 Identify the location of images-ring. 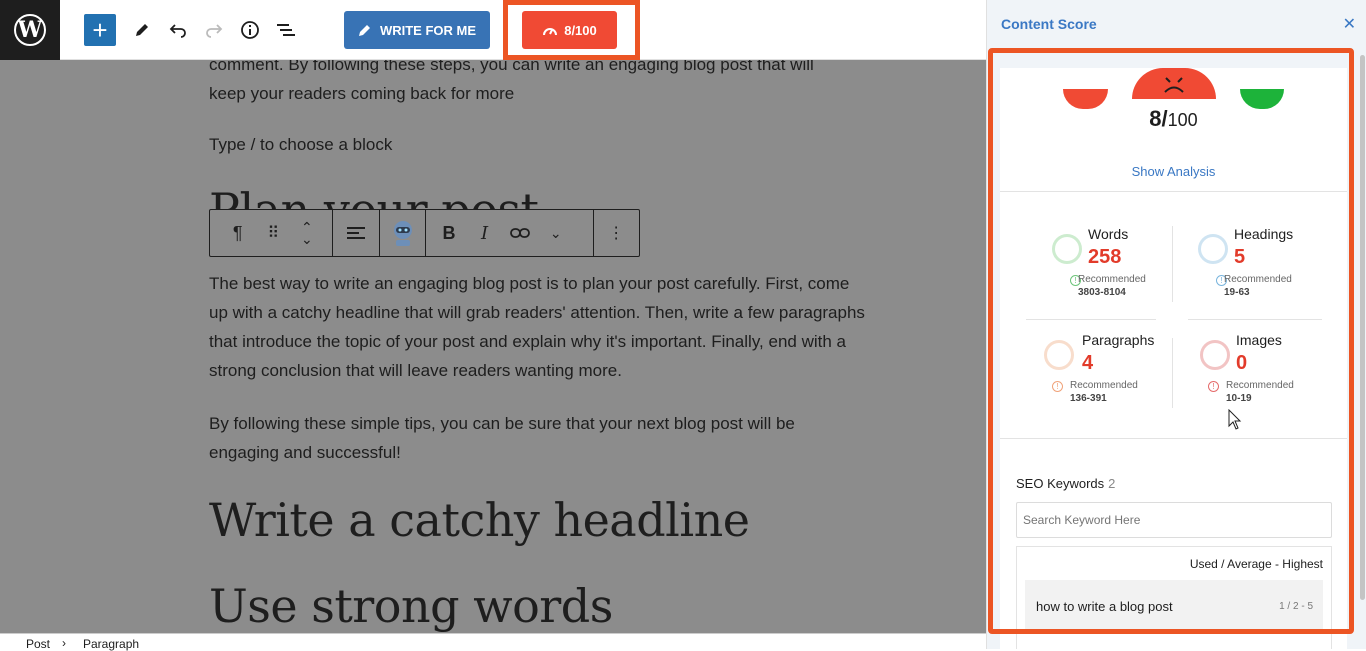
(1215, 355).